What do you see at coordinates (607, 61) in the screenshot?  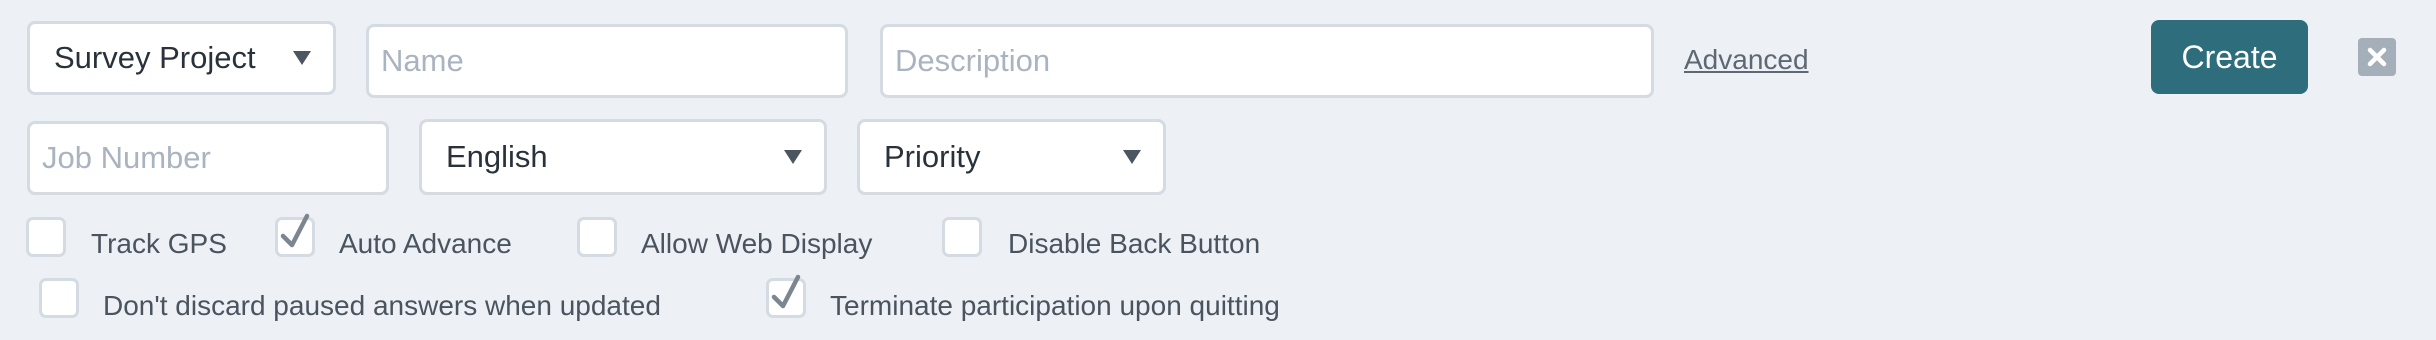 I see `name-input` at bounding box center [607, 61].